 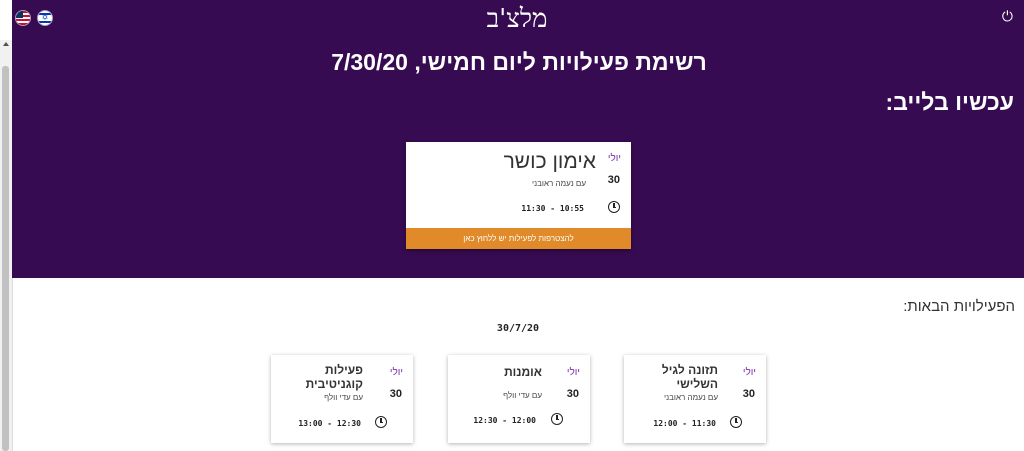 I want to click on card-title: אימון כושר, so click(x=549, y=161).